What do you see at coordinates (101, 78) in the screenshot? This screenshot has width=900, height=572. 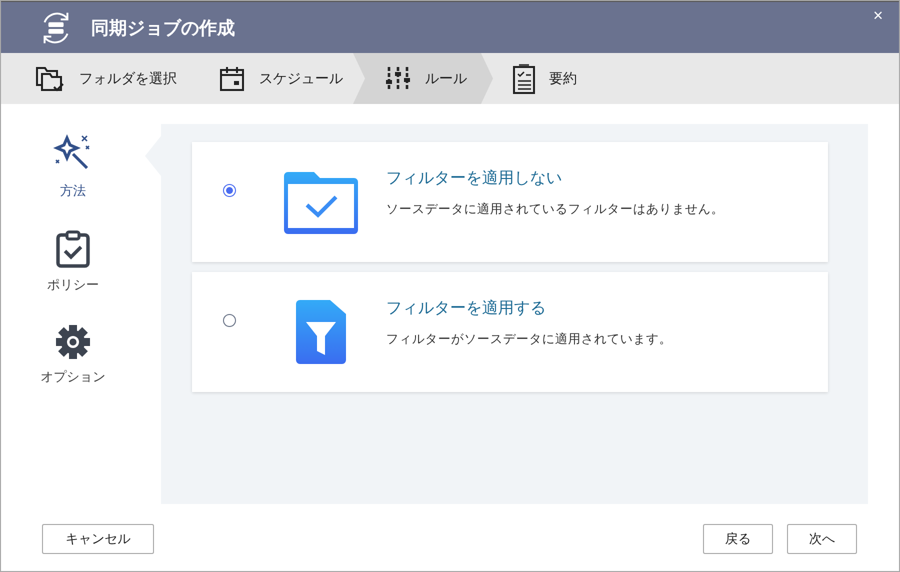 I see `wizard-step: フォルダを選択` at bounding box center [101, 78].